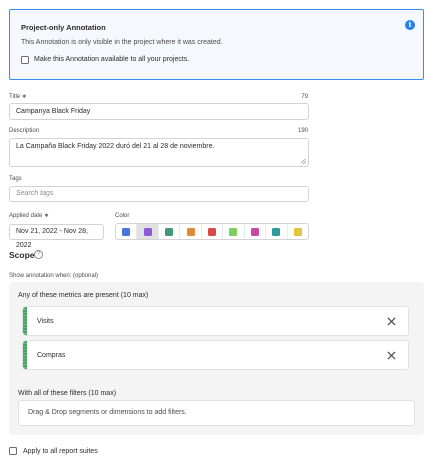 The width and height of the screenshot is (430, 469). Describe the element at coordinates (304, 97) in the screenshot. I see `title-char-count: 79` at that location.